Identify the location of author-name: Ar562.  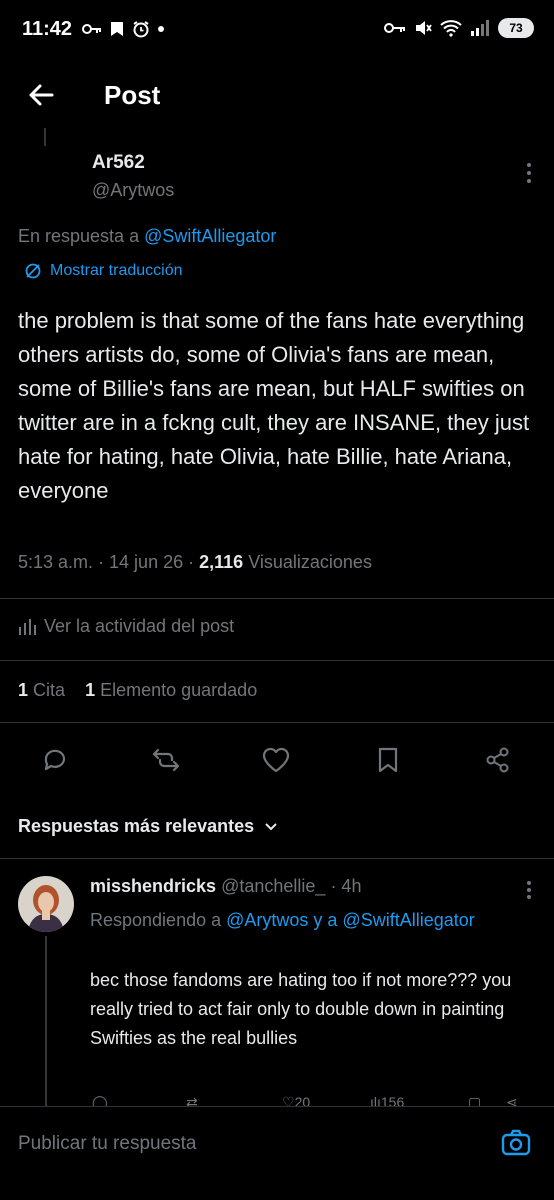
(133, 163).